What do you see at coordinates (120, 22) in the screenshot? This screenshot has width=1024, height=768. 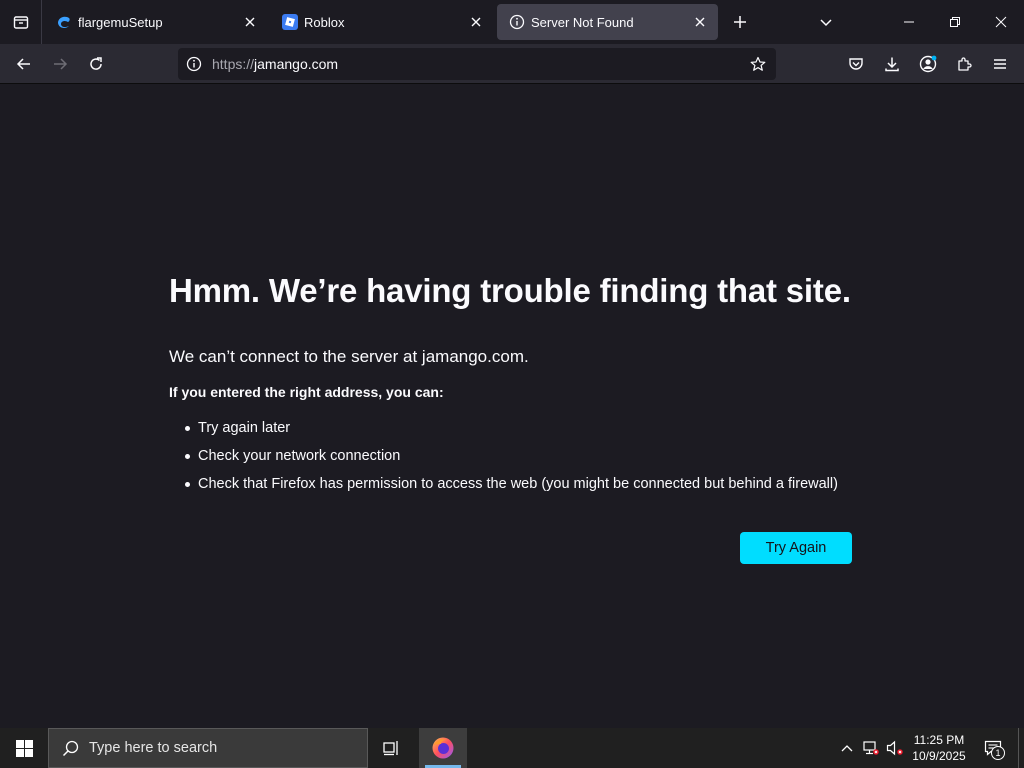 I see `tab-title: flargemuSetup` at bounding box center [120, 22].